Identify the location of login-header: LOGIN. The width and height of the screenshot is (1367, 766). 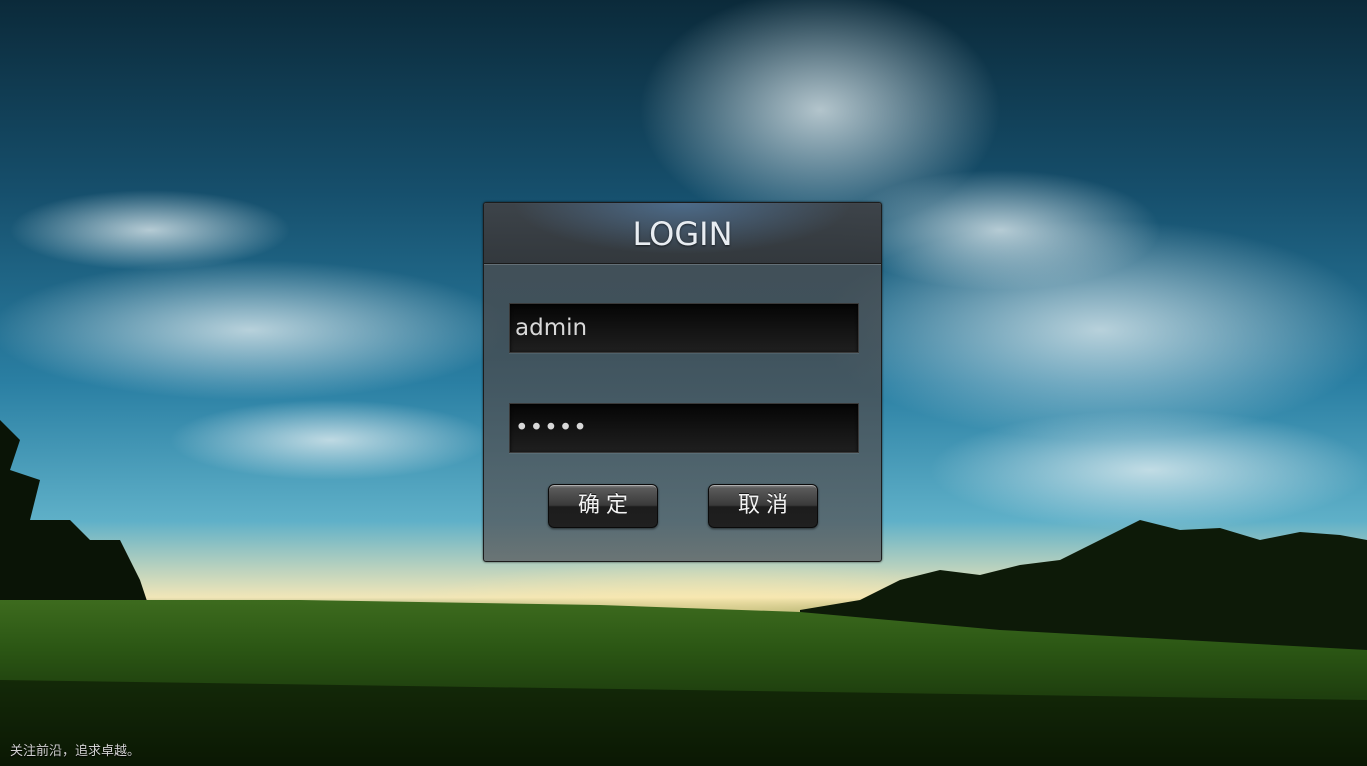
(682, 233).